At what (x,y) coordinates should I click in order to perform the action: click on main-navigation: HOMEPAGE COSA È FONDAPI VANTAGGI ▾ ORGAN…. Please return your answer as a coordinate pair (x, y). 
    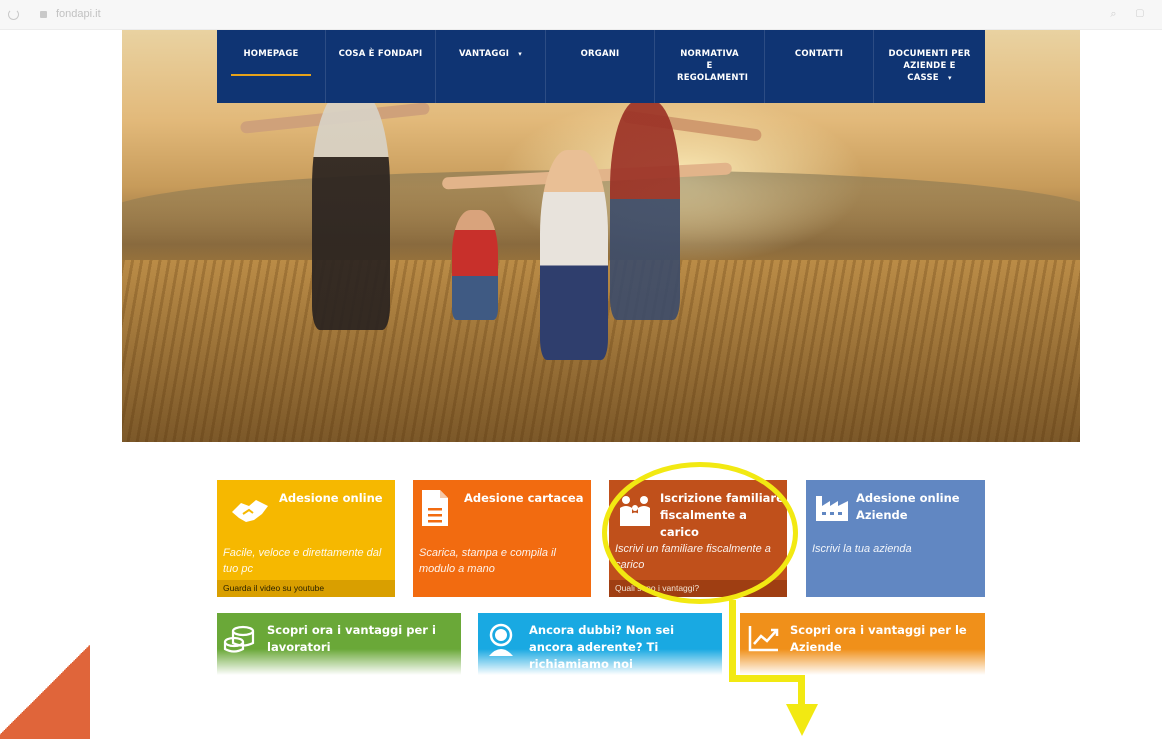
    Looking at the image, I should click on (601, 66).